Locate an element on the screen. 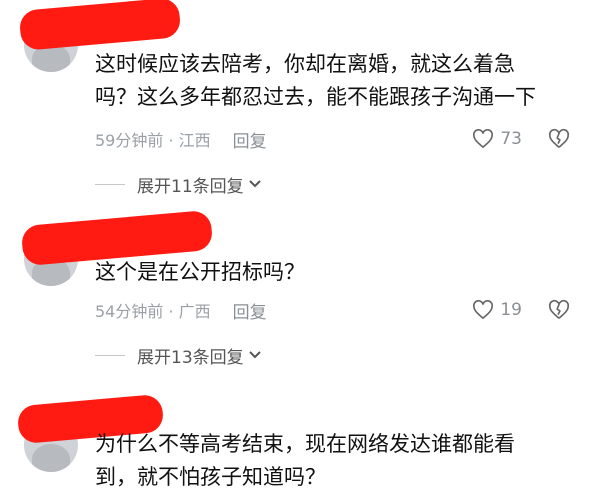  expand-replies: 展开11条回复 is located at coordinates (178, 184).